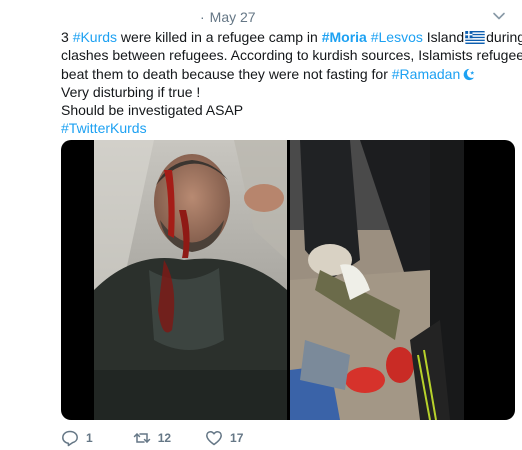 This screenshot has height=450, width=522. I want to click on tweet-line: Very disturbing if true !, so click(283, 92).